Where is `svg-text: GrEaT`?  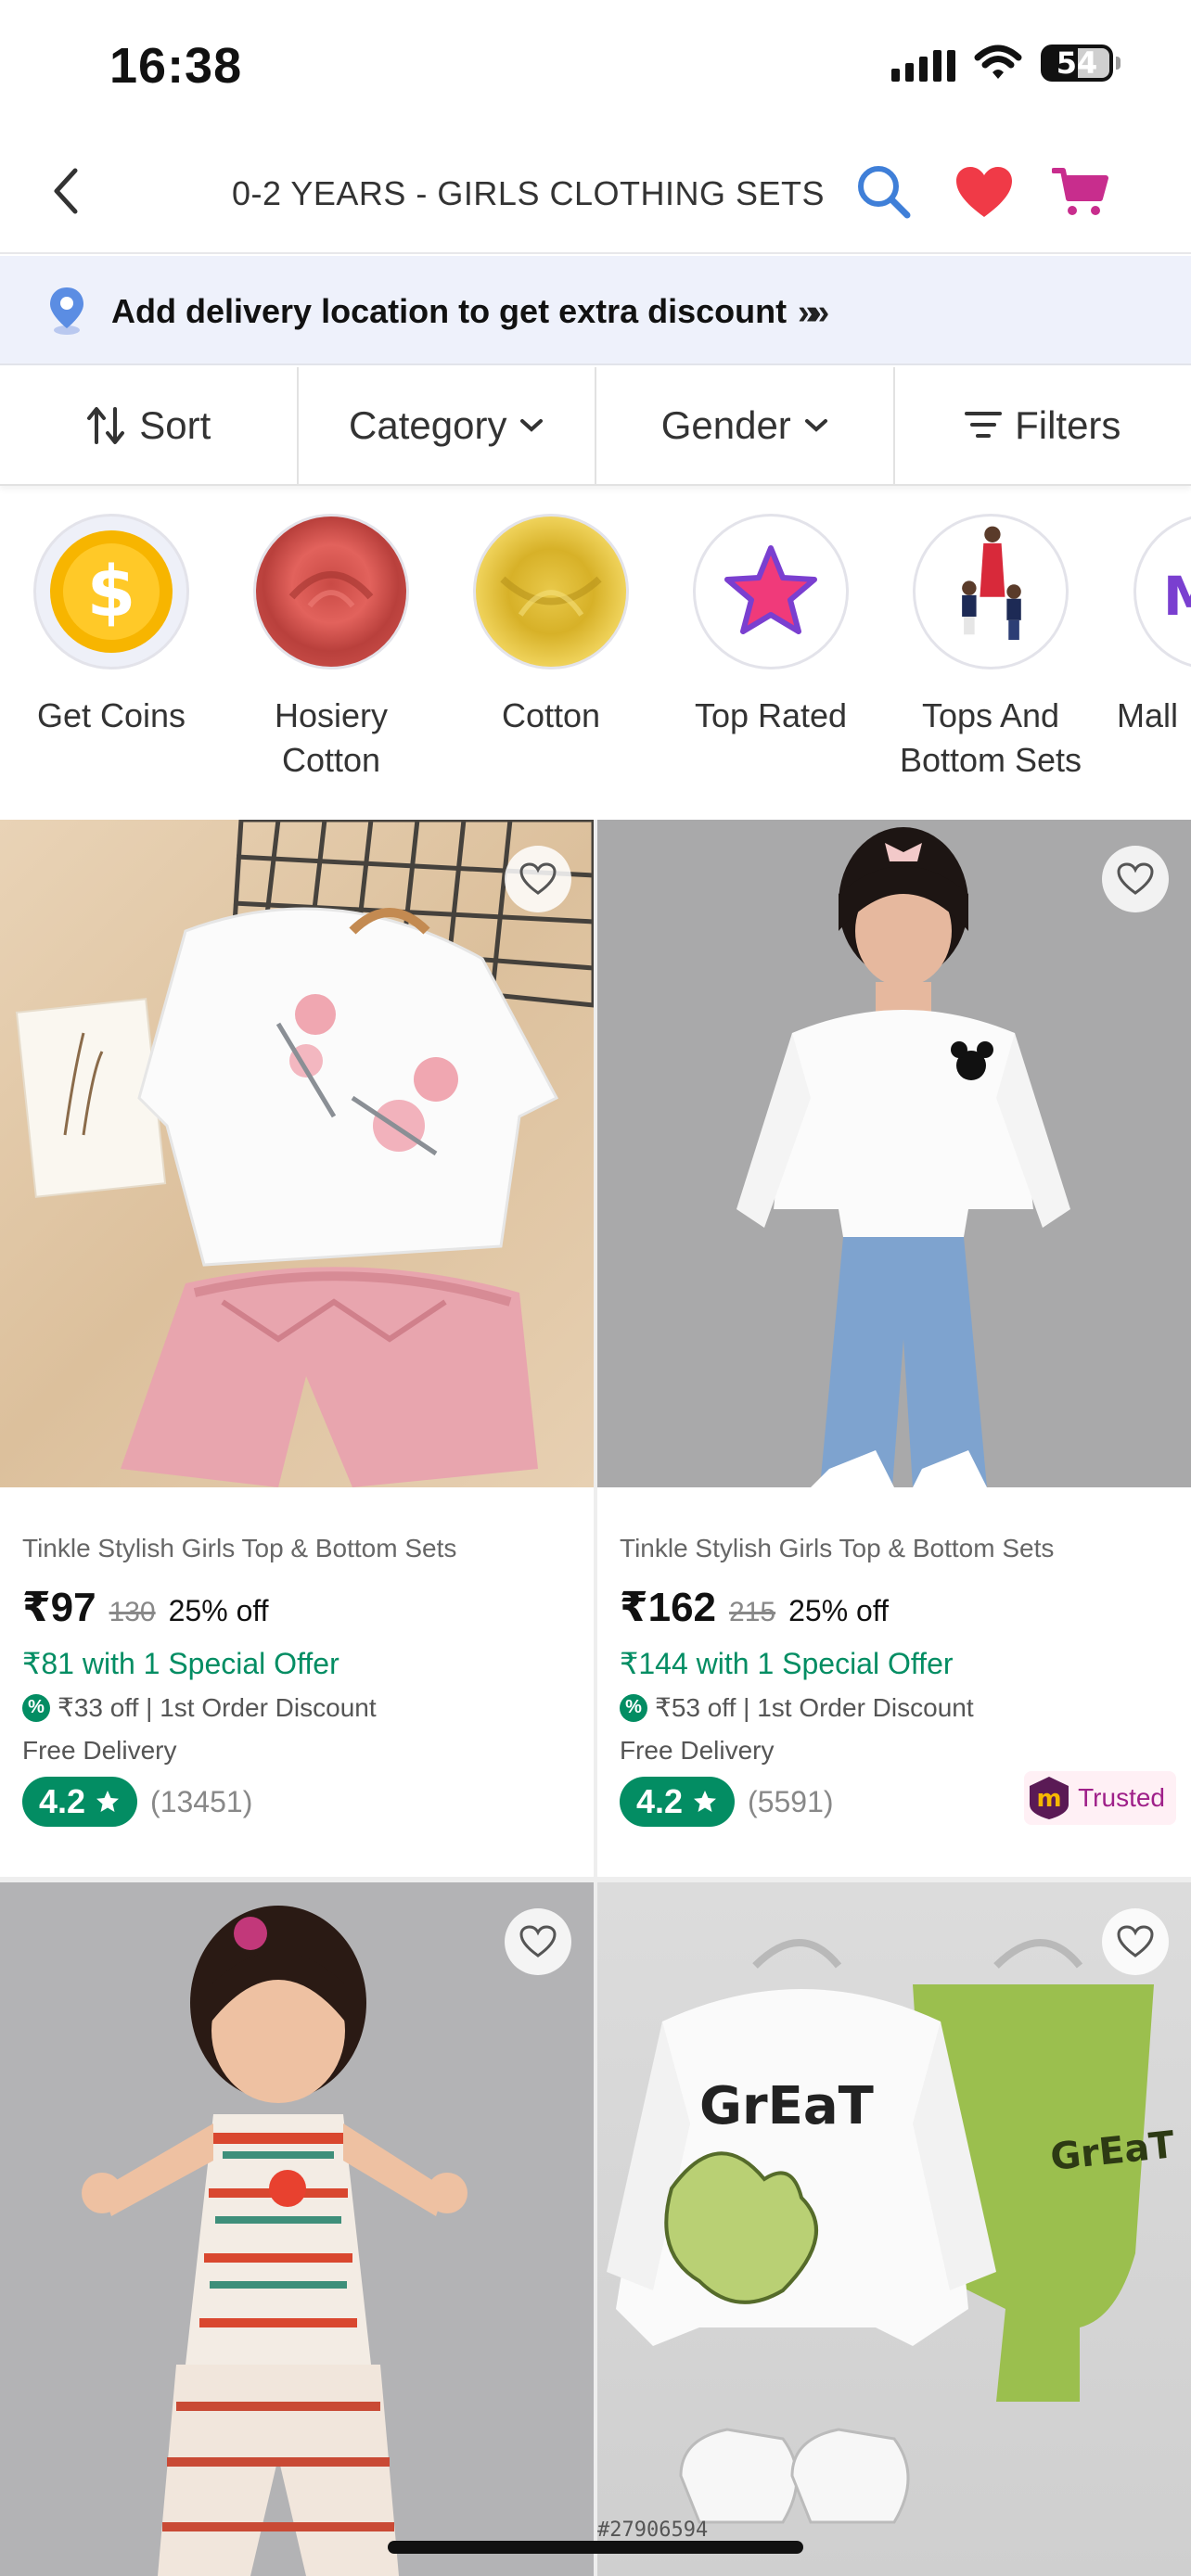
svg-text: GrEaT is located at coordinates (786, 2106).